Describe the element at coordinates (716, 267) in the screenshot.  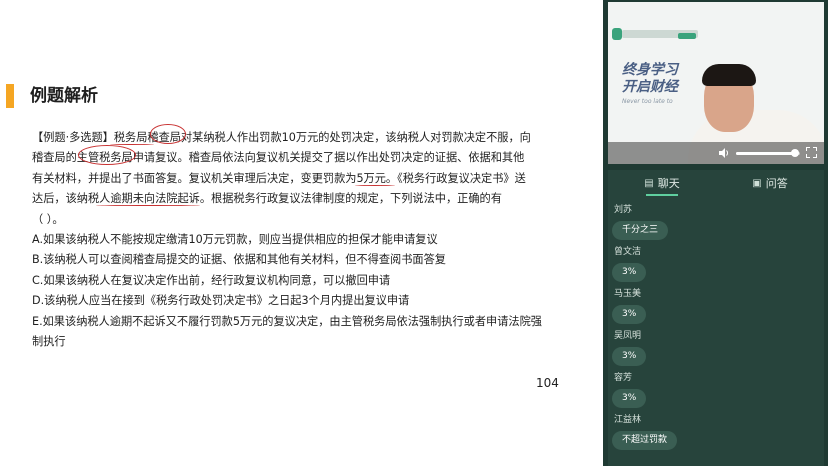
I see `chat-message: 曾文洁 3%` at that location.